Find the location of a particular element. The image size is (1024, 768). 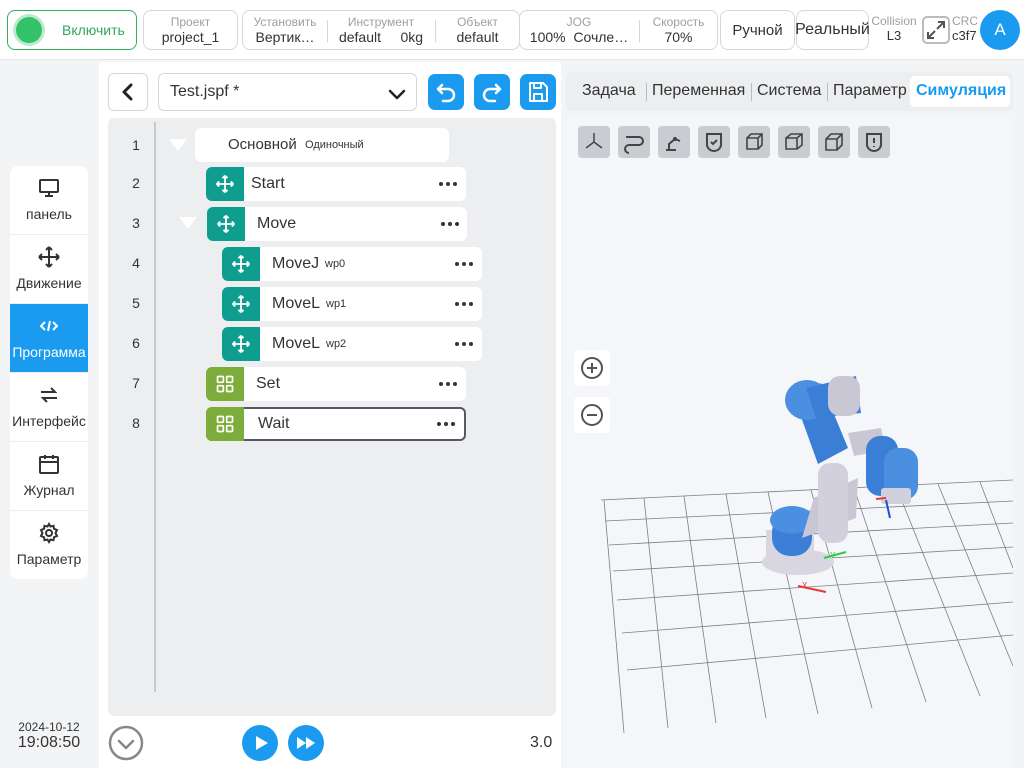

save-button is located at coordinates (538, 92).